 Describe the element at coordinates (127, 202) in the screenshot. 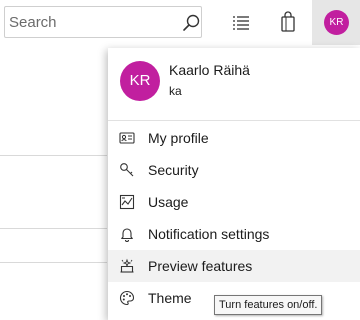

I see `chart-icon` at that location.